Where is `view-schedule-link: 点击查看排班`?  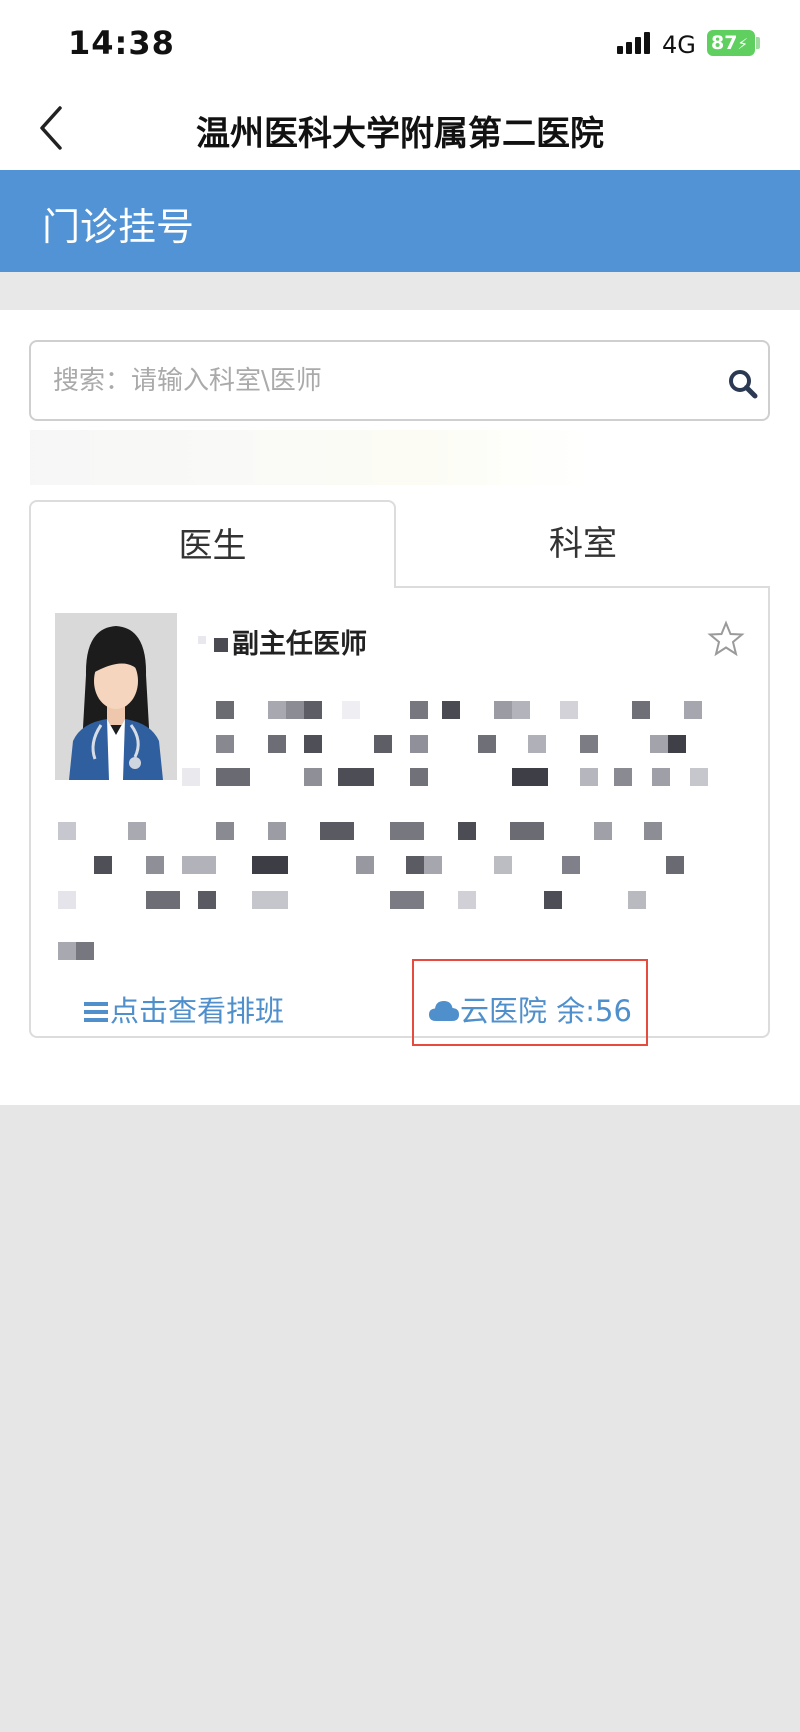 view-schedule-link: 点击查看排班 is located at coordinates (184, 1009).